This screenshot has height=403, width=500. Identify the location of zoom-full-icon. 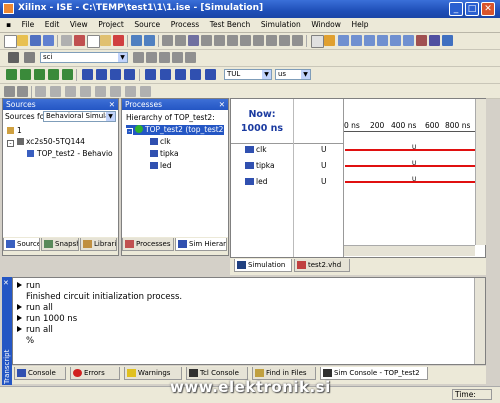
(129, 74).